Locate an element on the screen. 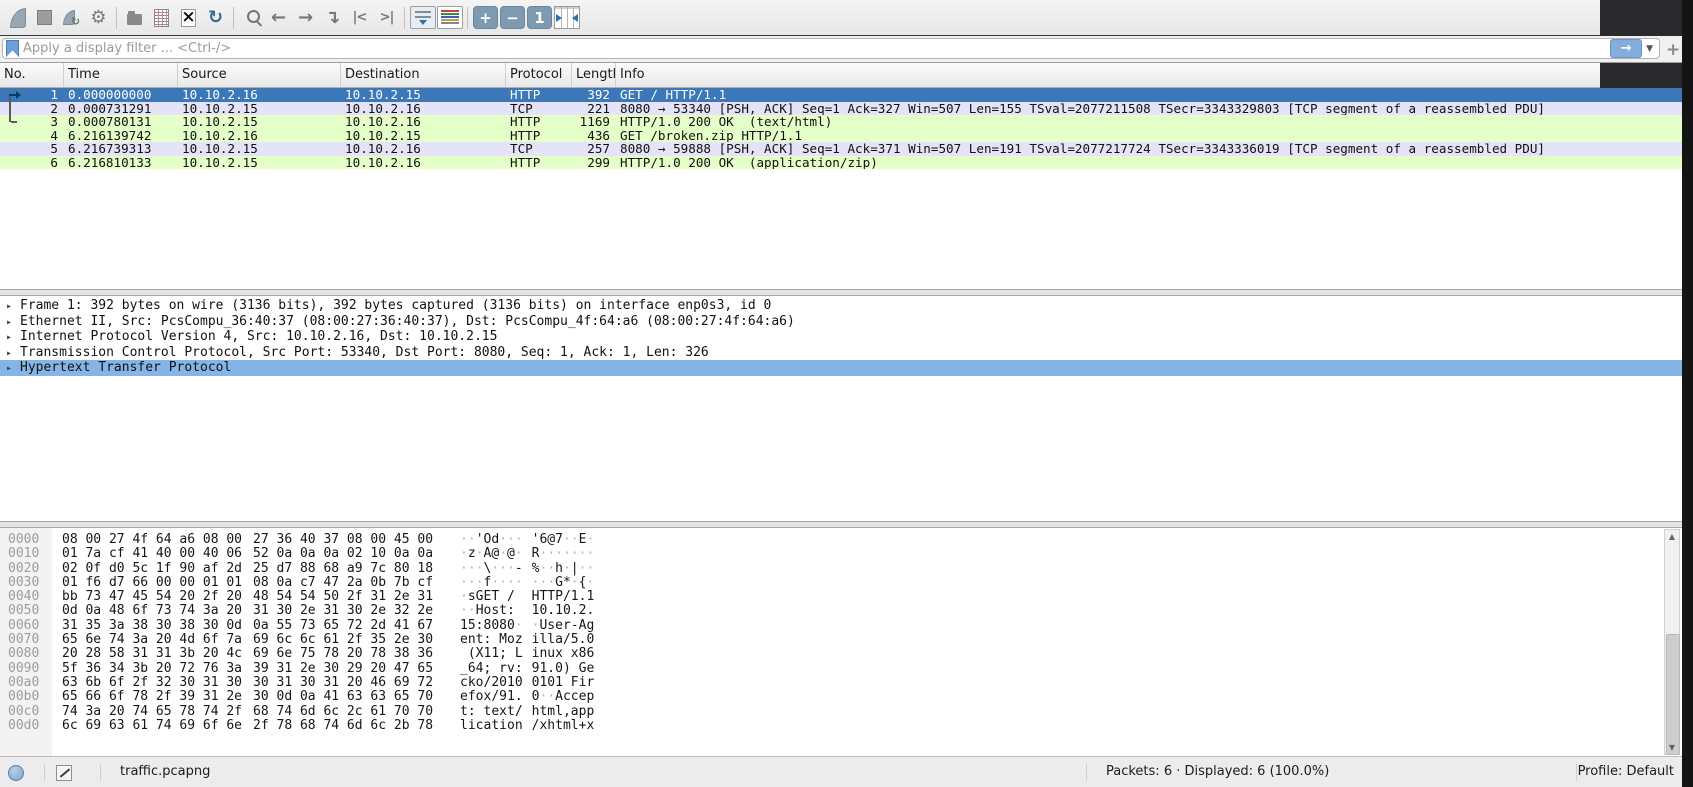  column-header-length: Length is located at coordinates (594, 75).